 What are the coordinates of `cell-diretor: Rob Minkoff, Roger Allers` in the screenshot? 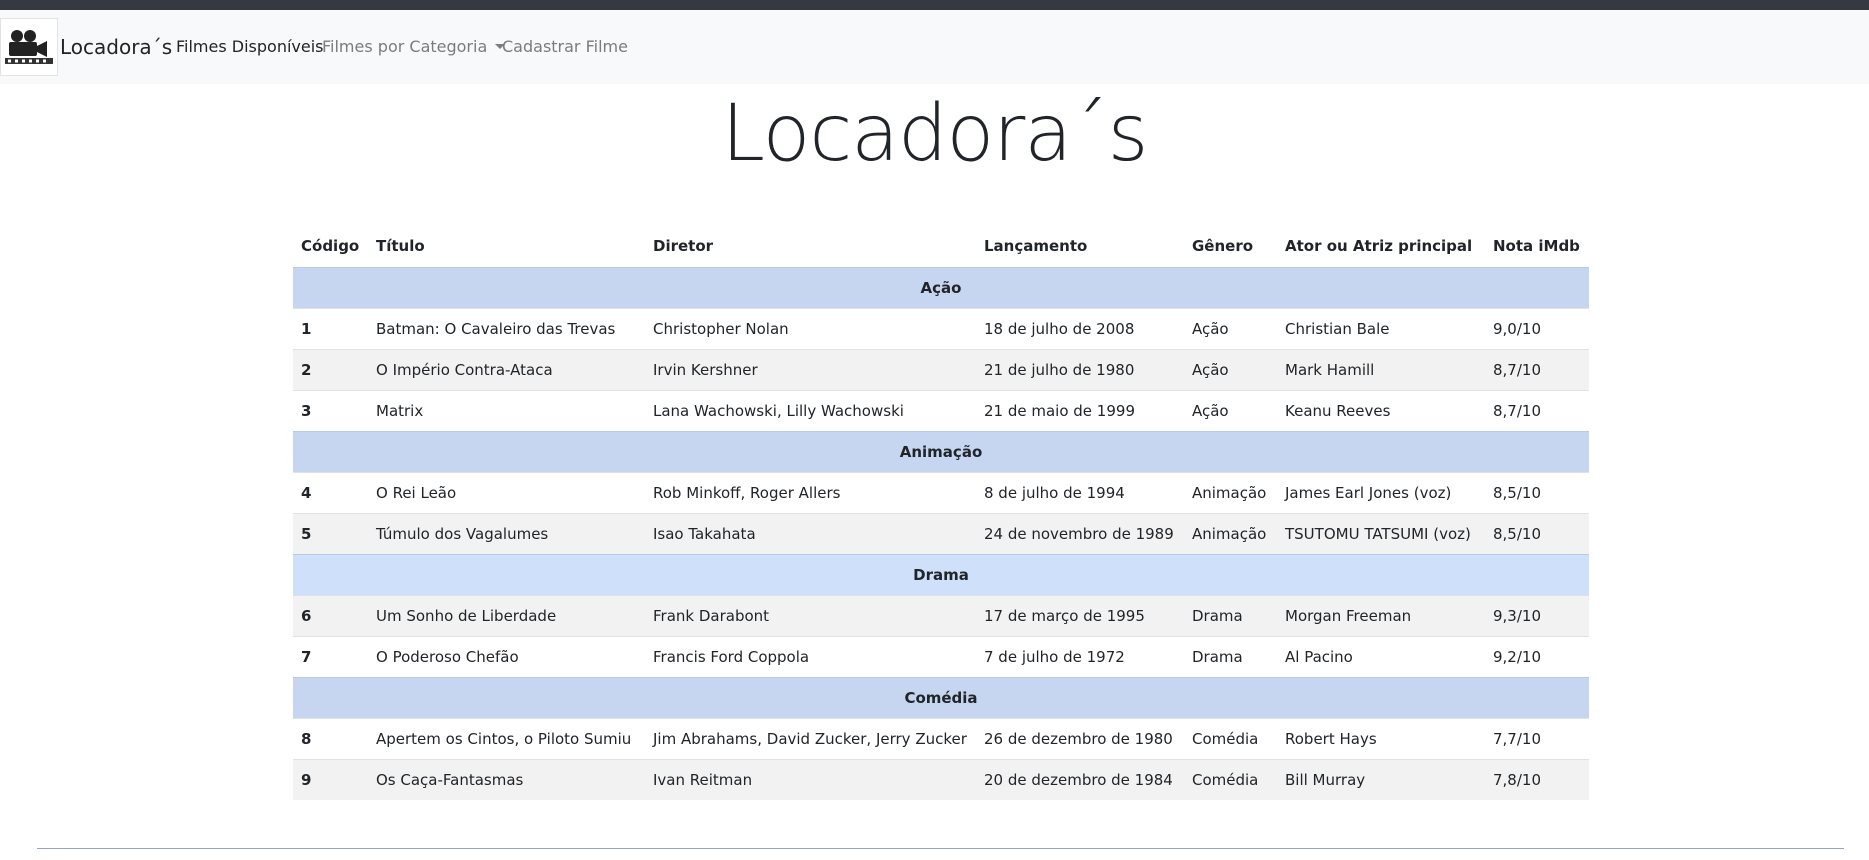 It's located at (810, 492).